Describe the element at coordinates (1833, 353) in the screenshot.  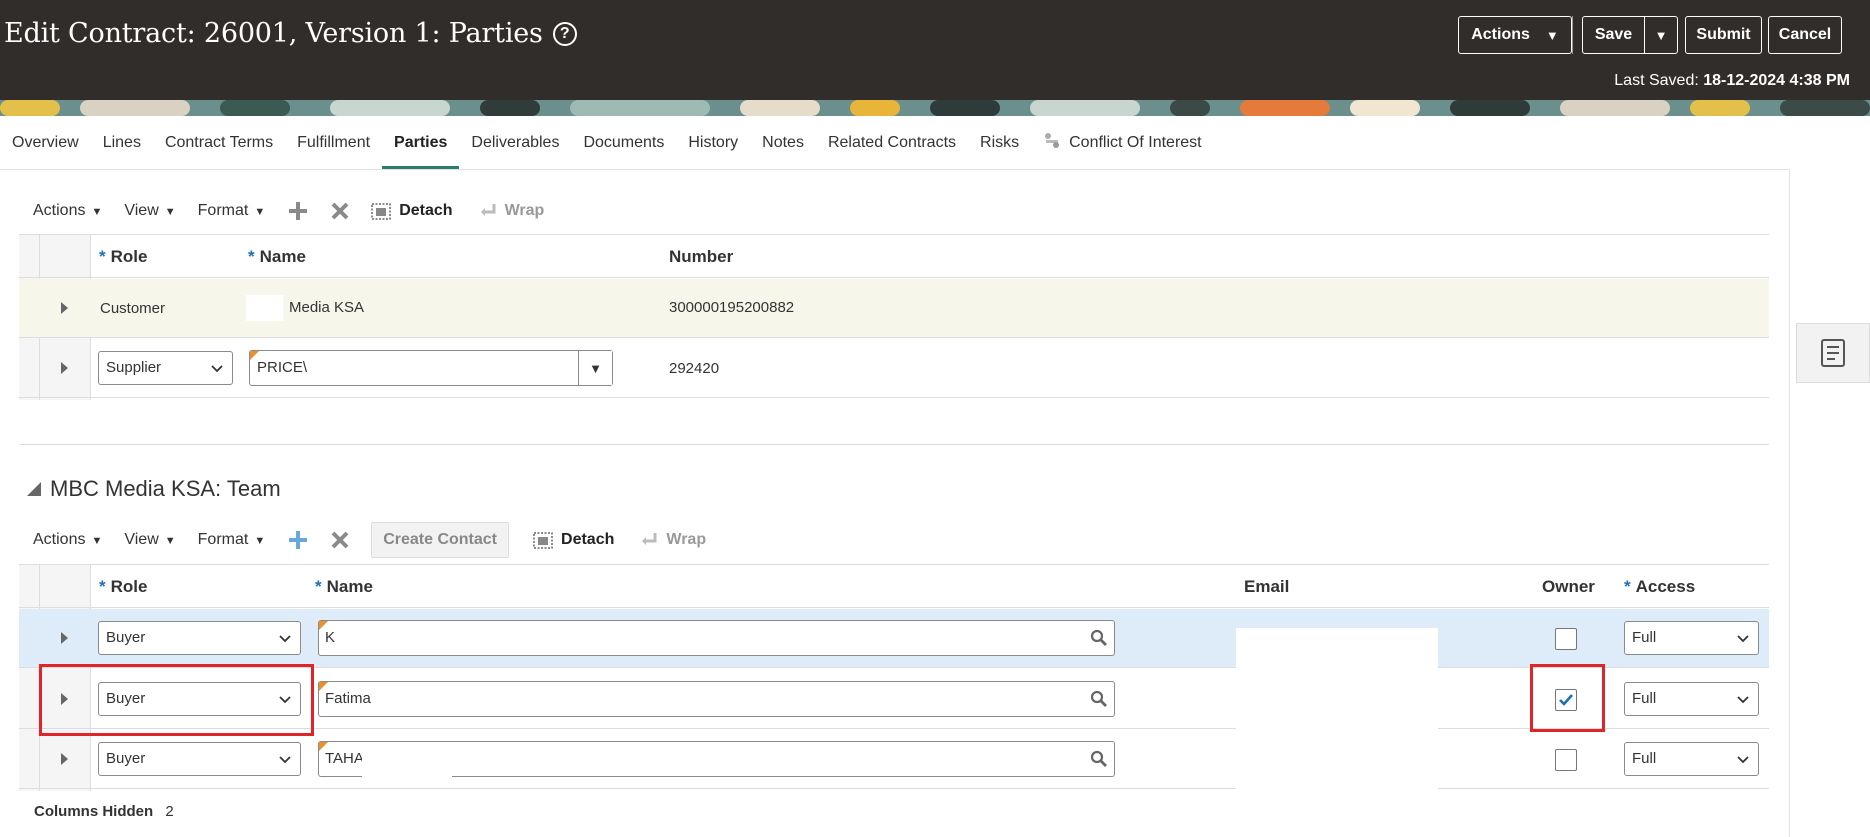
I see `side-panel-toggle` at that location.